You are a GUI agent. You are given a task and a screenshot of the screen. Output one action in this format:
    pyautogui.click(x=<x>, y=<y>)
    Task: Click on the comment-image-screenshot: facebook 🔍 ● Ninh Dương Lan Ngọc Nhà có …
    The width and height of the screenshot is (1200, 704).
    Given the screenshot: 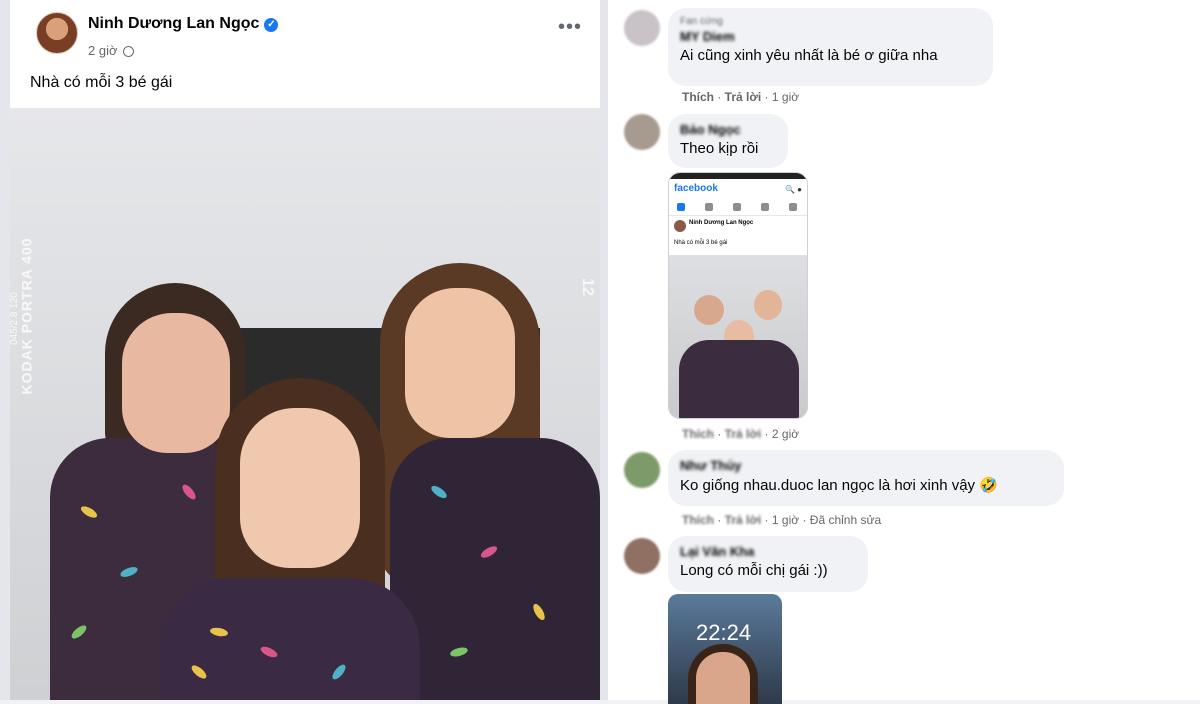 What is the action you would take?
    pyautogui.click(x=738, y=295)
    